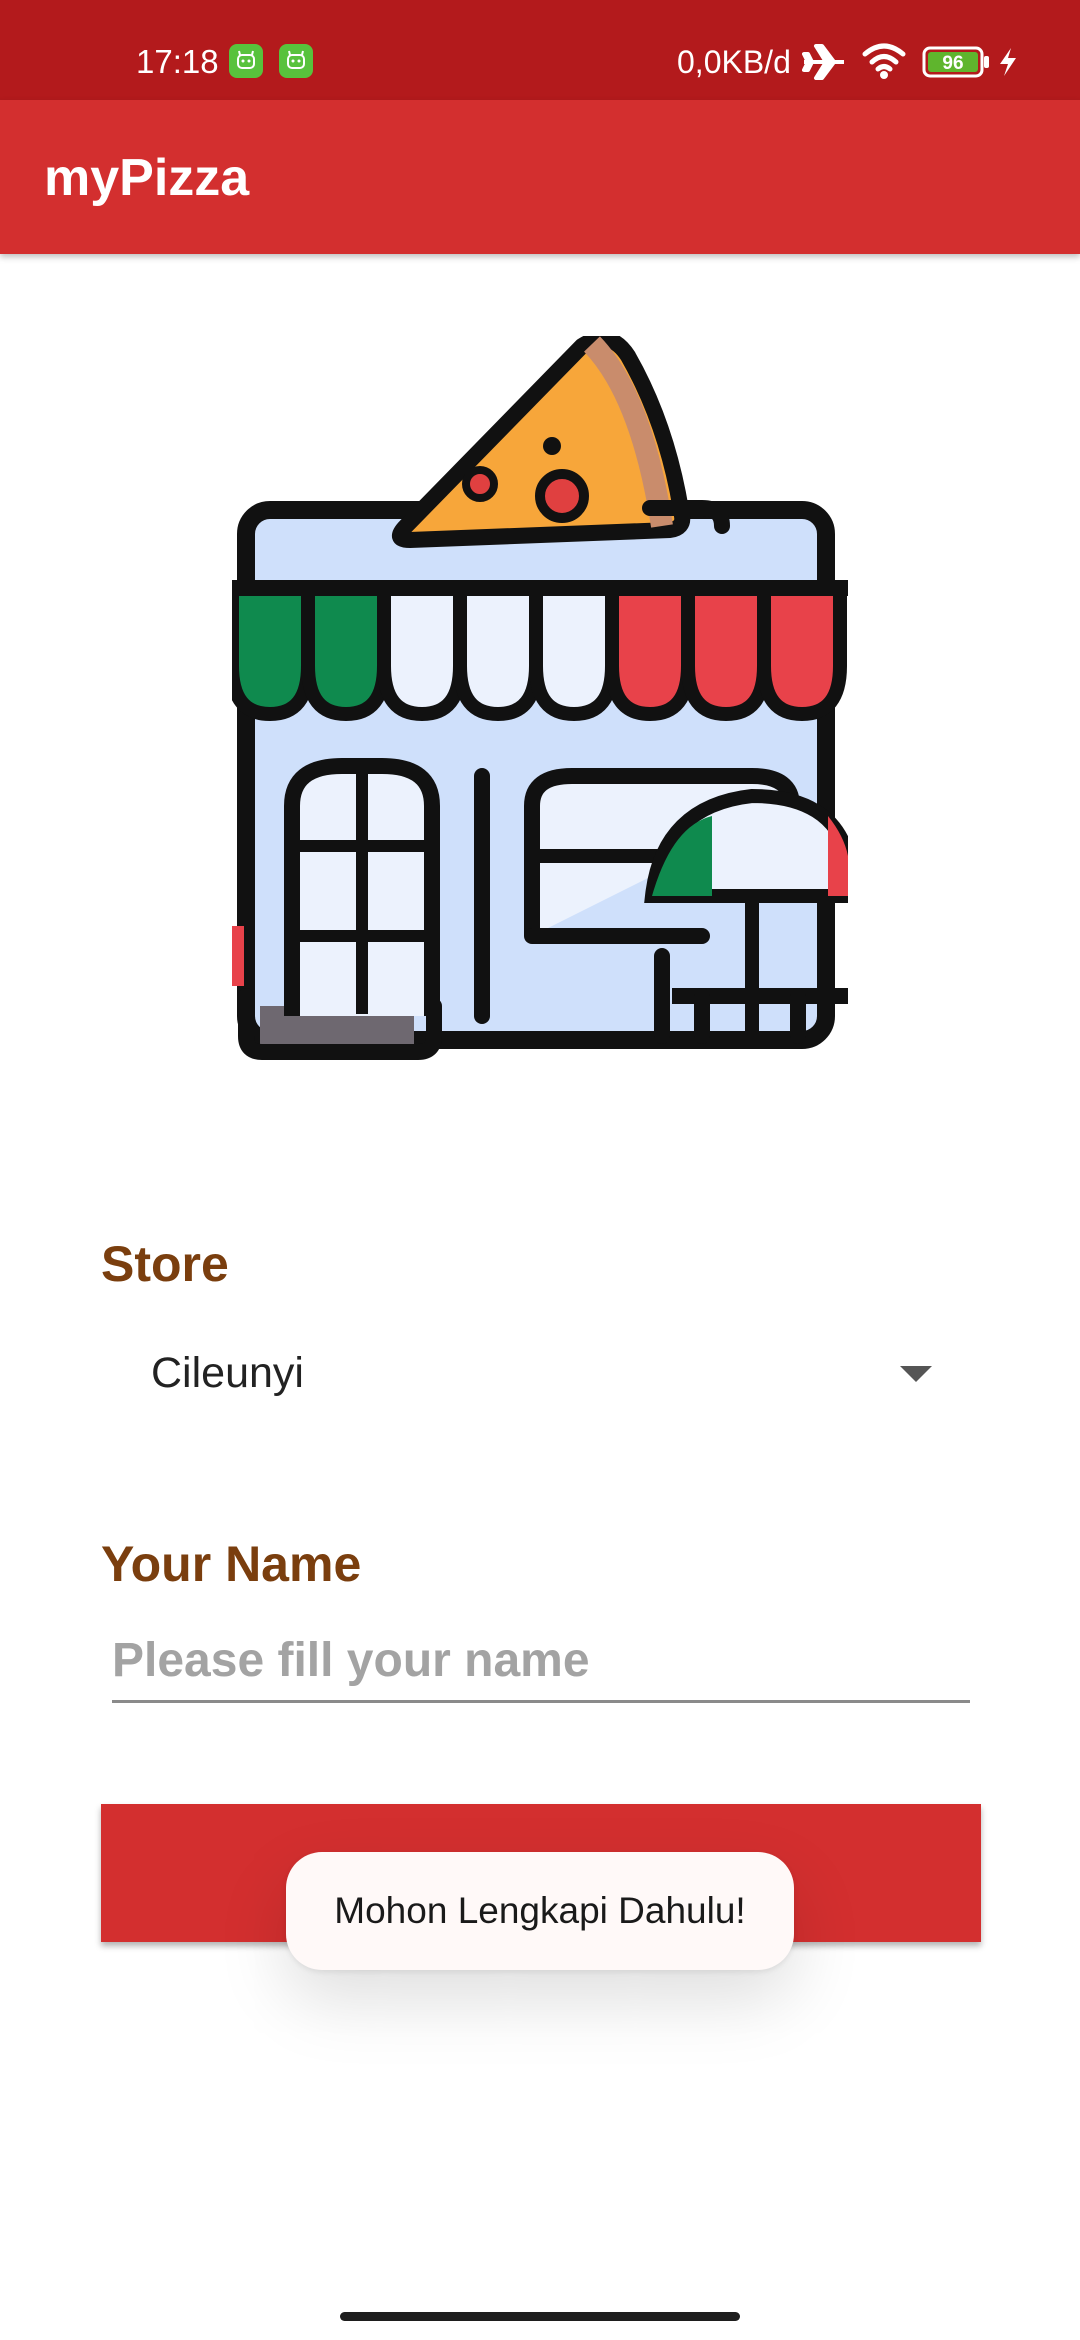  What do you see at coordinates (540, 1911) in the screenshot?
I see `toast-message: Mohon Lengkapi Dahulu!` at bounding box center [540, 1911].